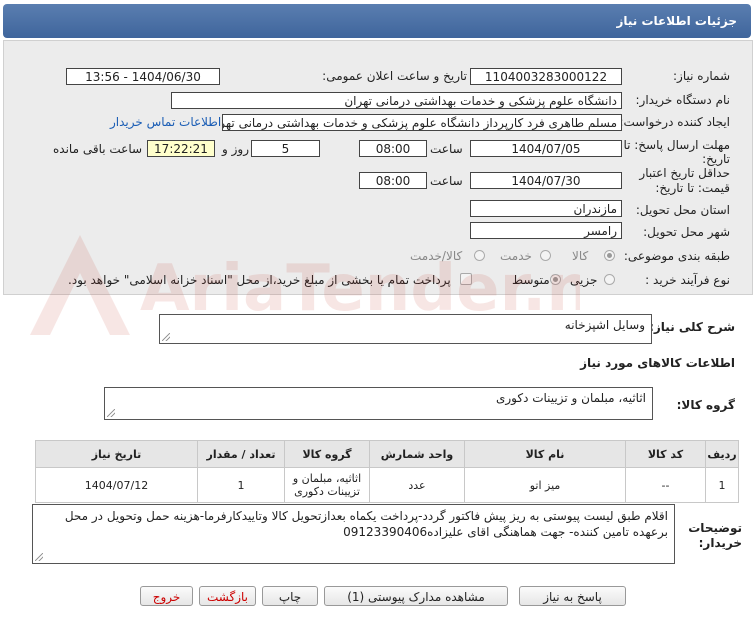  What do you see at coordinates (692, 327) in the screenshot?
I see `summary-label: شرح کلی نیاز:` at bounding box center [692, 327].